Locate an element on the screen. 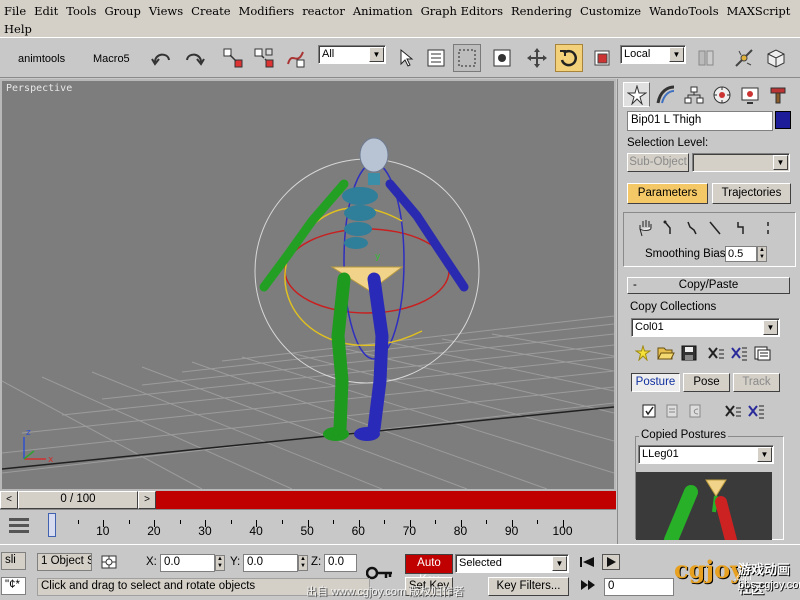  menu-rendering: Rendering is located at coordinates (541, 10).